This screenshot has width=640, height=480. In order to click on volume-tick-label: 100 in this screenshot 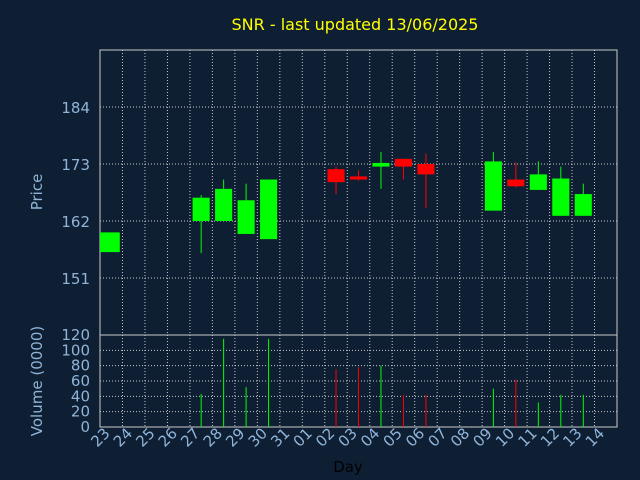, I will do `click(75, 350)`.